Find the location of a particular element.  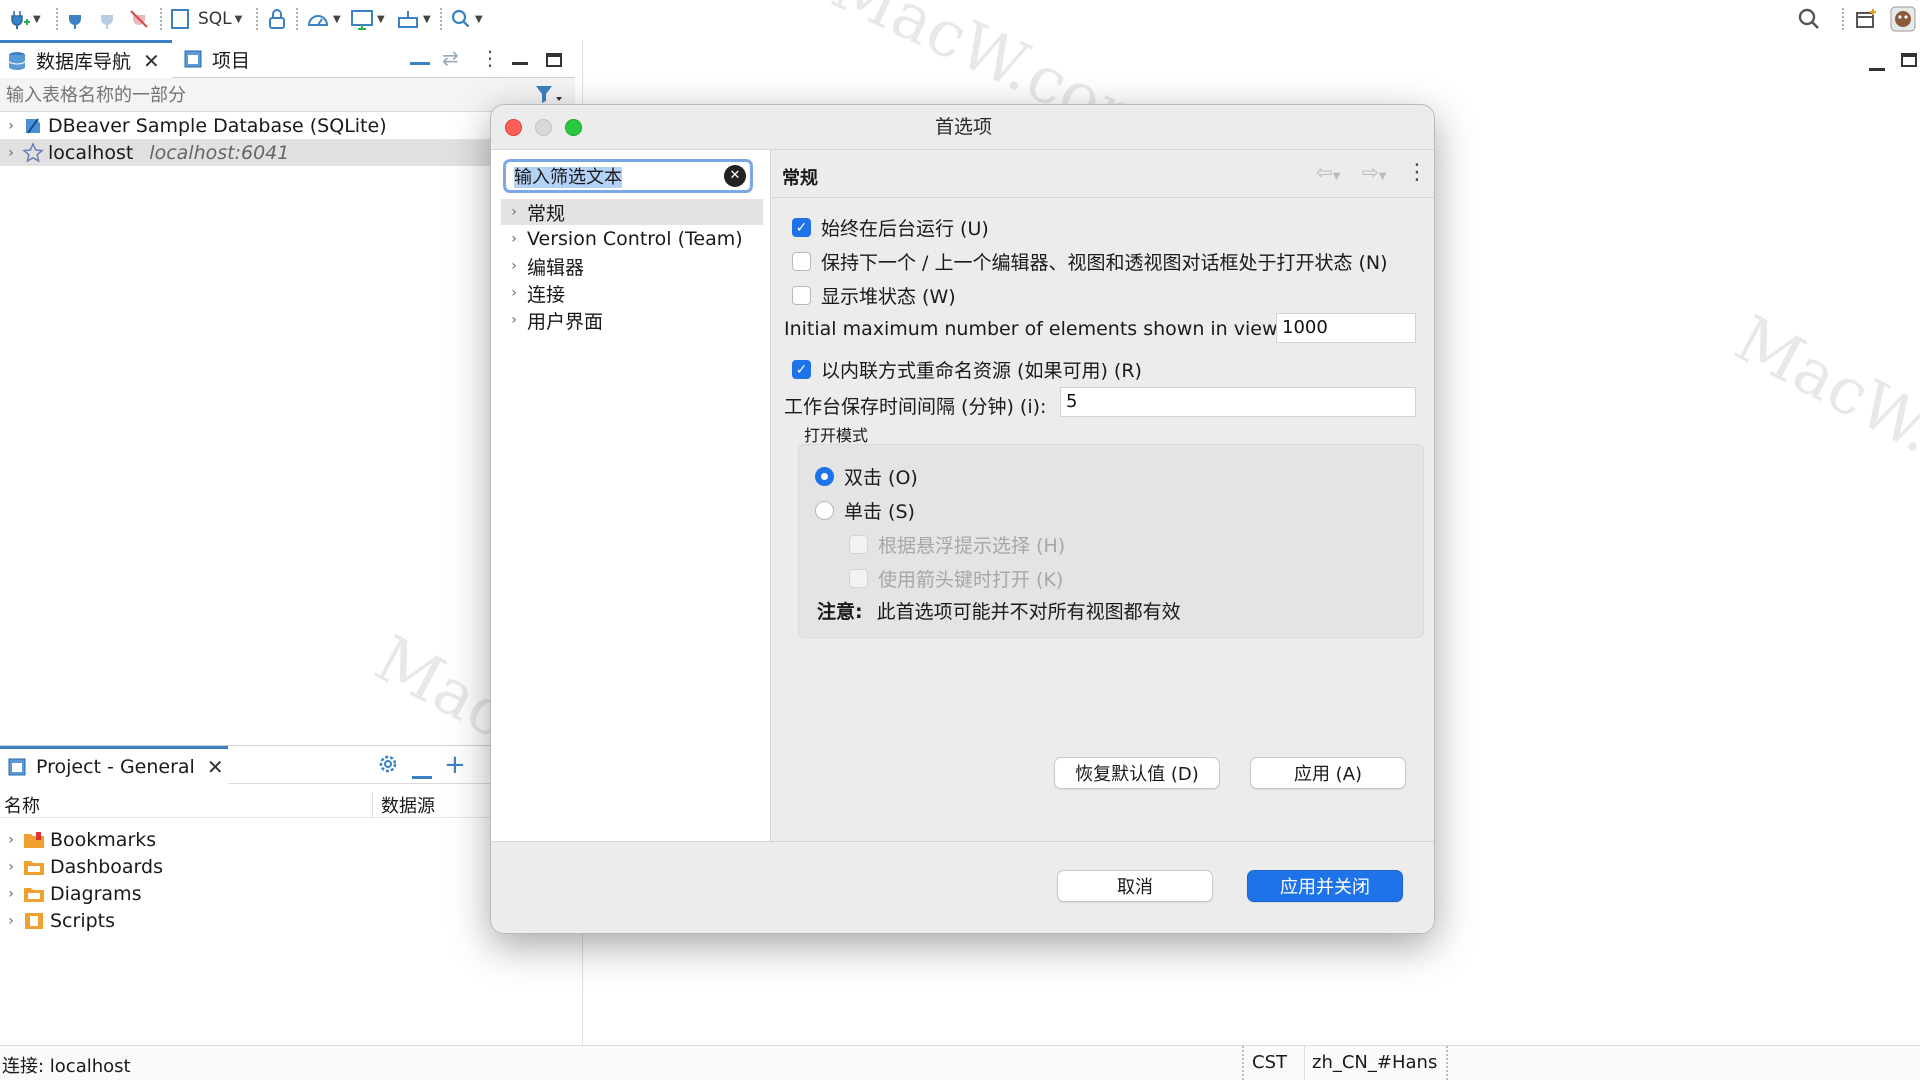

project-tabs: Project - General ✕ + is located at coordinates (287, 765).